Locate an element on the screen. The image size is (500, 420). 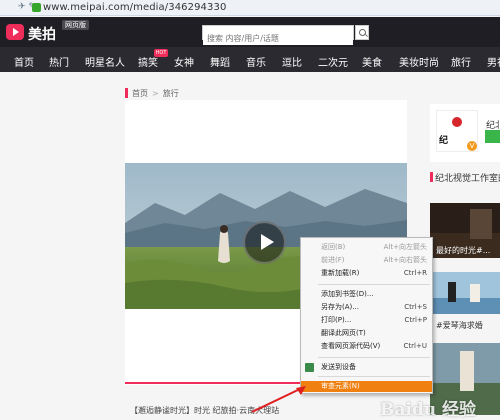
search-input is located at coordinates (278, 38).